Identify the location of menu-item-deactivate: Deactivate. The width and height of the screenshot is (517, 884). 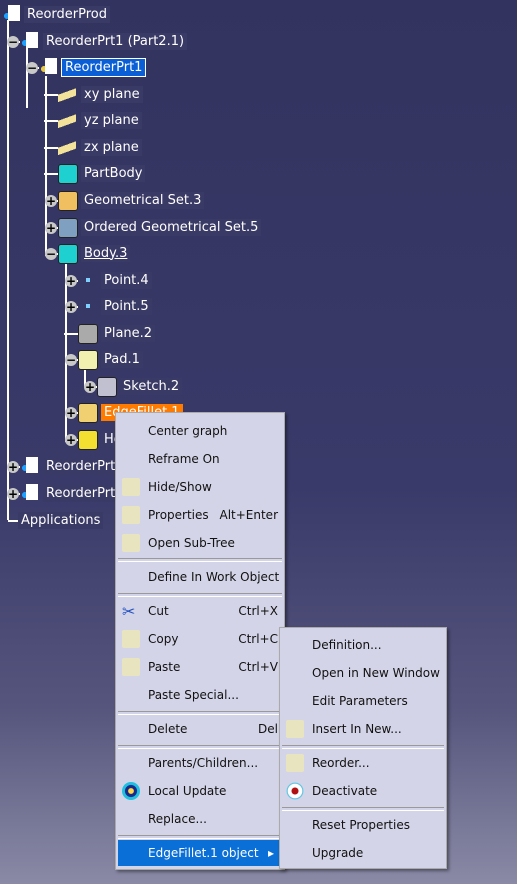
(363, 791).